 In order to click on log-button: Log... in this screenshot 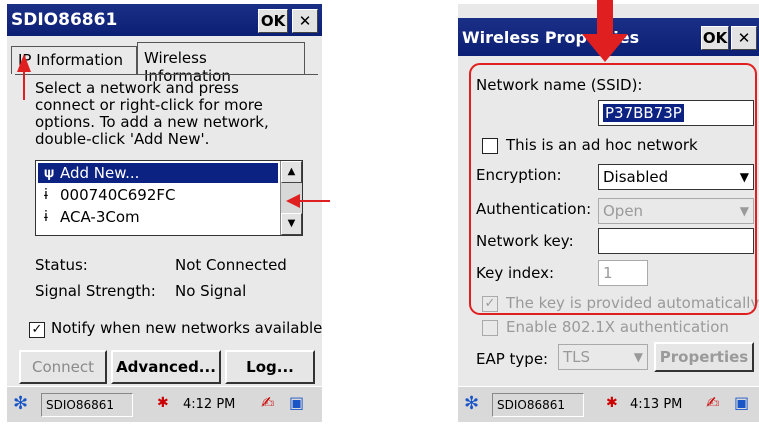, I will do `click(270, 367)`.